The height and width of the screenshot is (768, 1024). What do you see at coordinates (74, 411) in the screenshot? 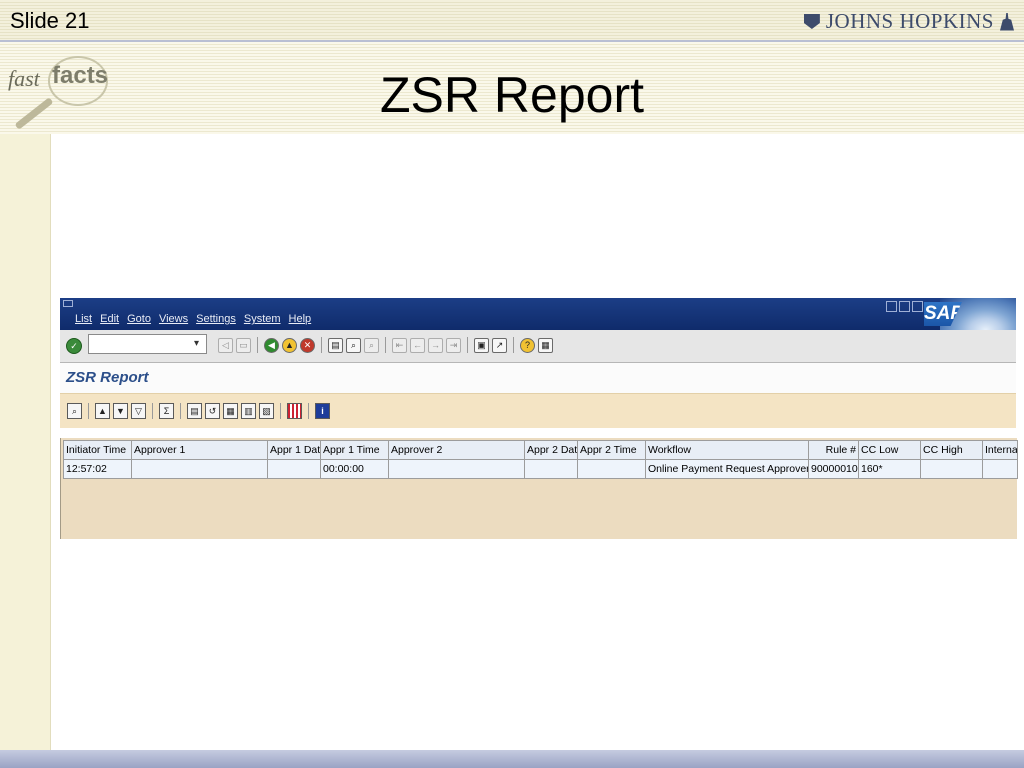
I see `details-icon: ⌕` at bounding box center [74, 411].